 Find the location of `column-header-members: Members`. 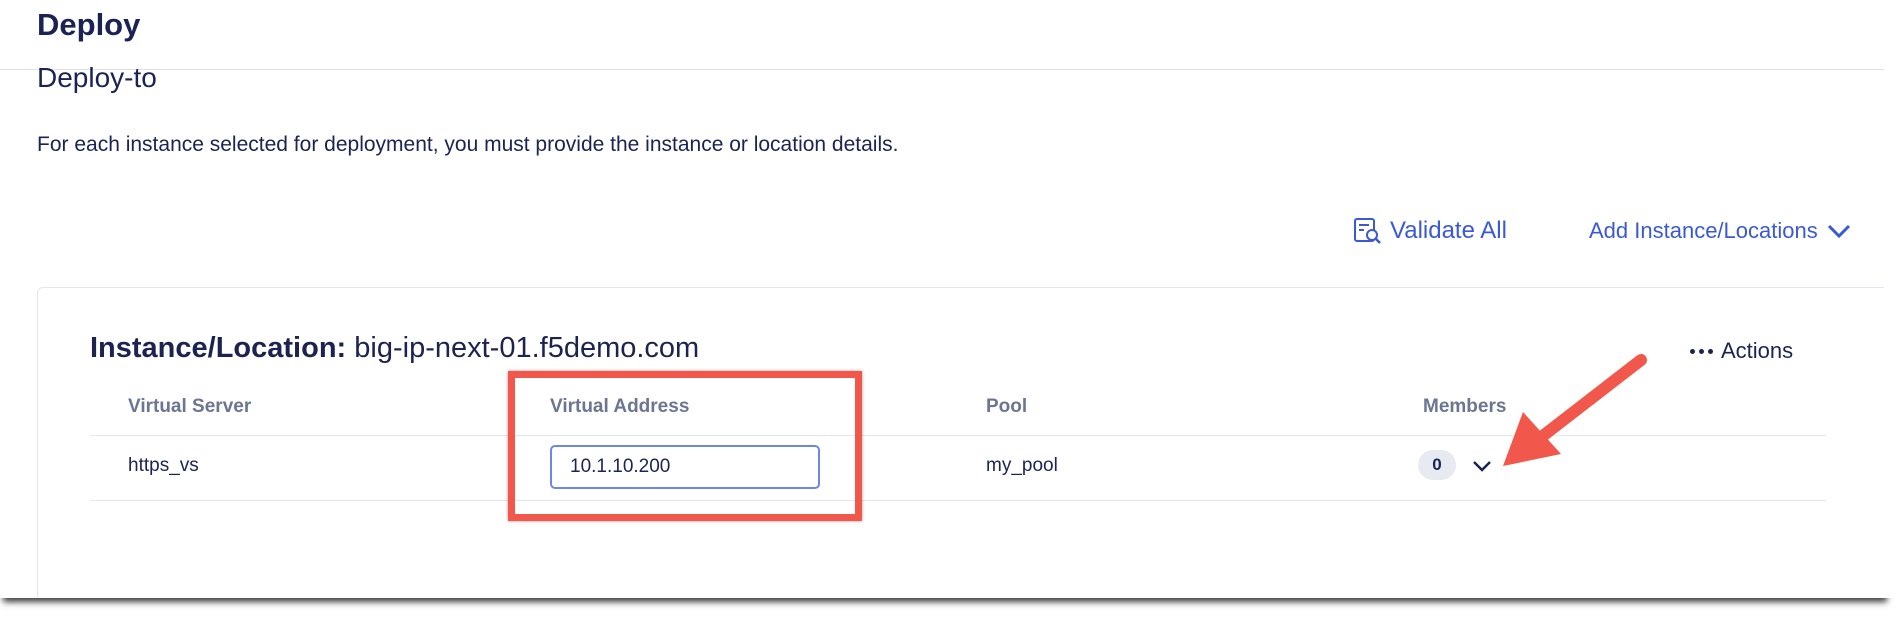

column-header-members: Members is located at coordinates (1465, 406).